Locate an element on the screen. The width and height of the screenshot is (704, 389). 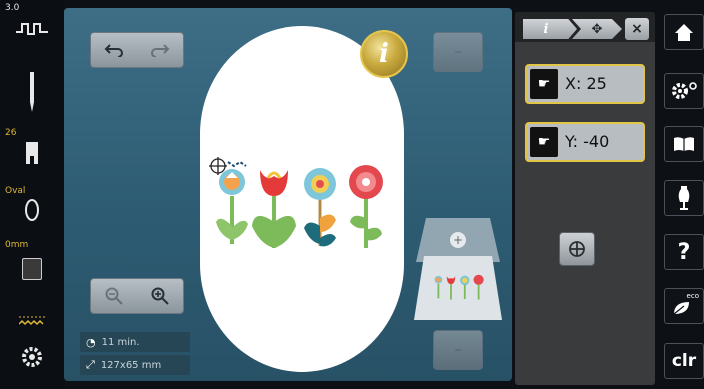
undo-icon is located at coordinates (114, 50).